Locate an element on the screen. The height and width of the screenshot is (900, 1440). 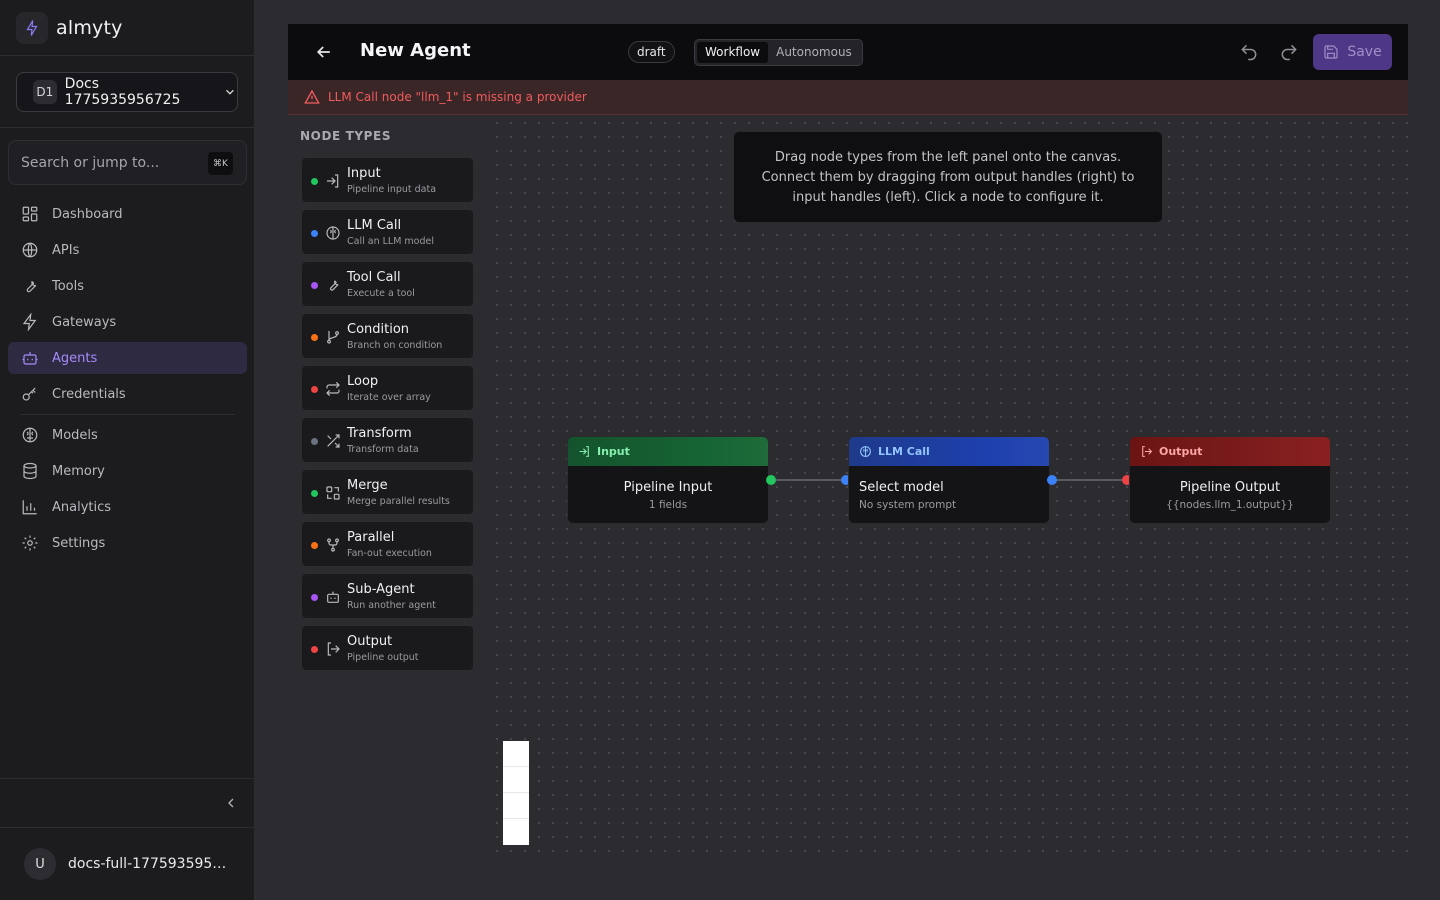
log-out-icon is located at coordinates (333, 649).